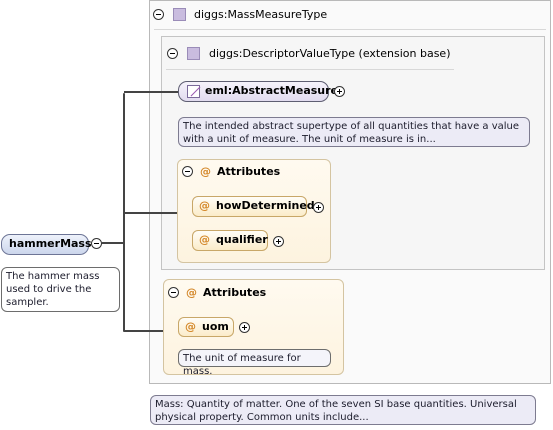 Image resolution: width=553 pixels, height=430 pixels. Describe the element at coordinates (96, 243) in the screenshot. I see `collapse-hammer-mass-toggle` at that location.